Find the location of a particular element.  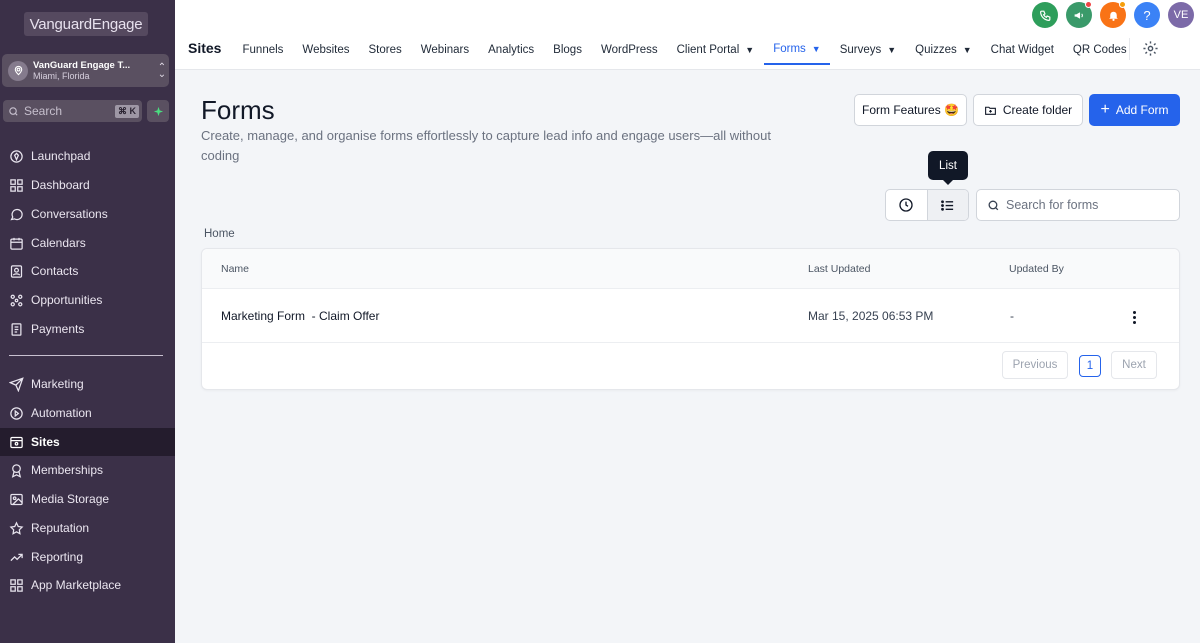

tabs-divider is located at coordinates (1129, 49).